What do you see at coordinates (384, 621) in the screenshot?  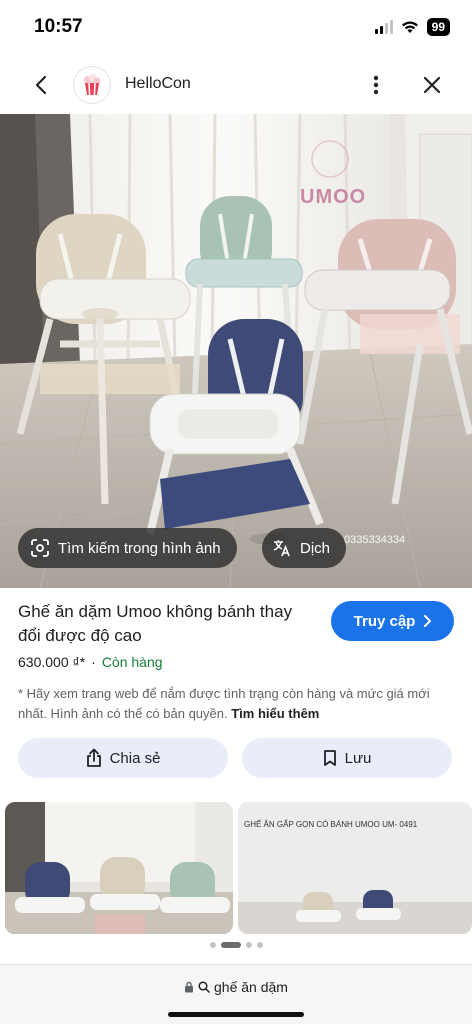 I see `visit-label: Truy cập` at bounding box center [384, 621].